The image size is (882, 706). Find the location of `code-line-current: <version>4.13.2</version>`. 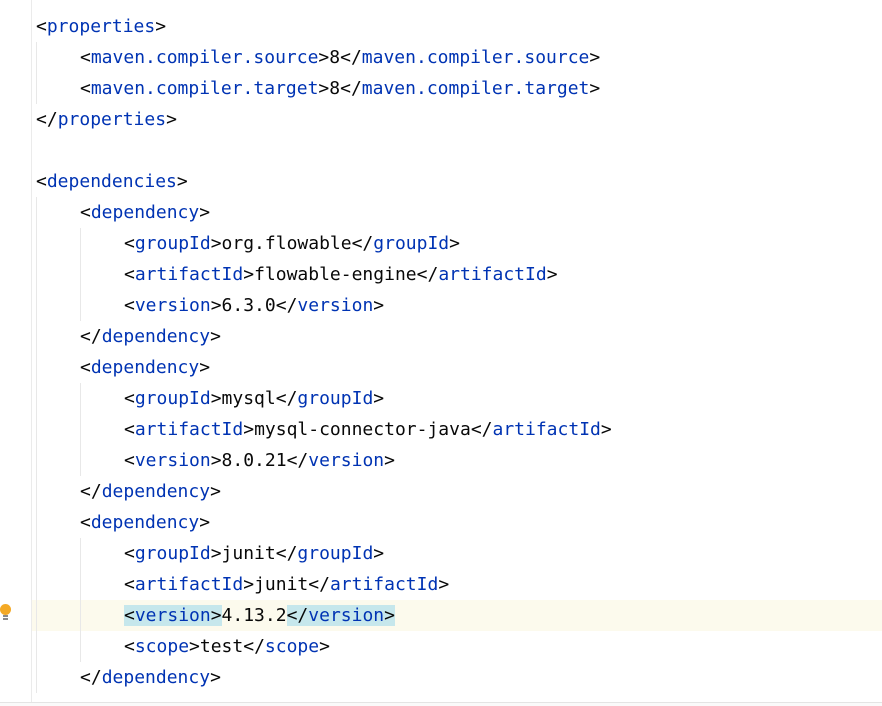

code-line-current: <version>4.13.2</version> is located at coordinates (457, 615).